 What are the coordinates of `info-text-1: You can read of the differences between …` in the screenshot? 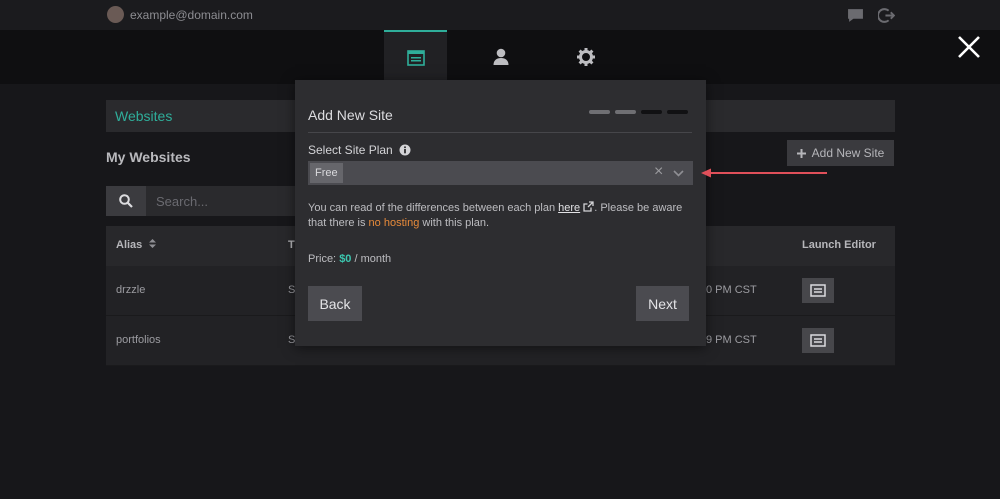 It's located at (433, 208).